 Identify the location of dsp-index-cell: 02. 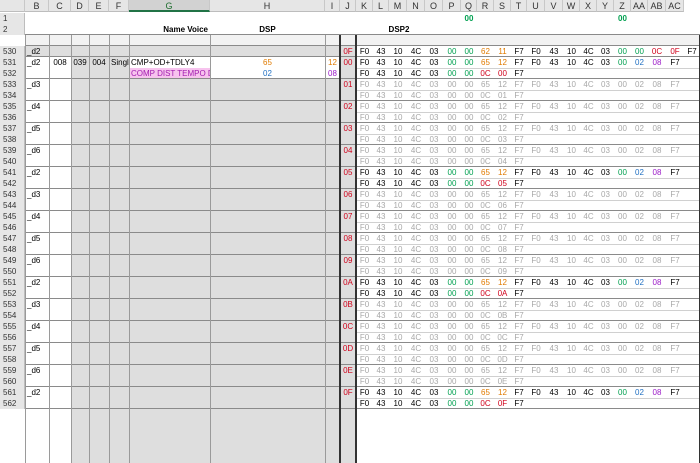
(348, 106).